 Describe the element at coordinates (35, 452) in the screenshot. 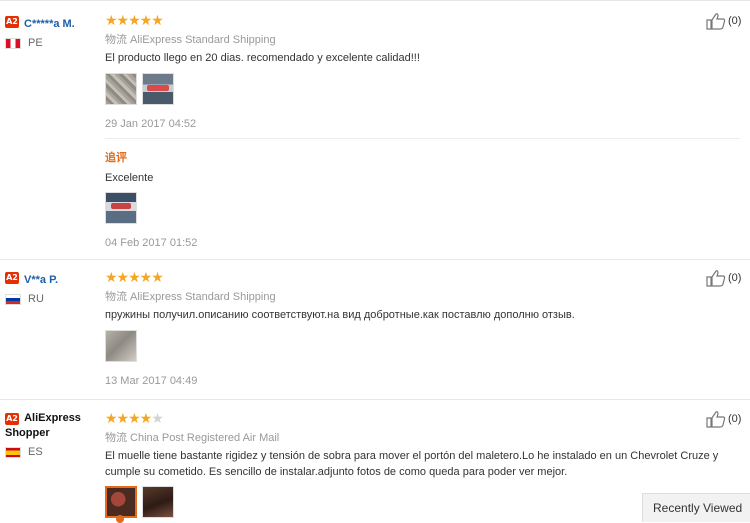

I see `country-code: ES` at that location.